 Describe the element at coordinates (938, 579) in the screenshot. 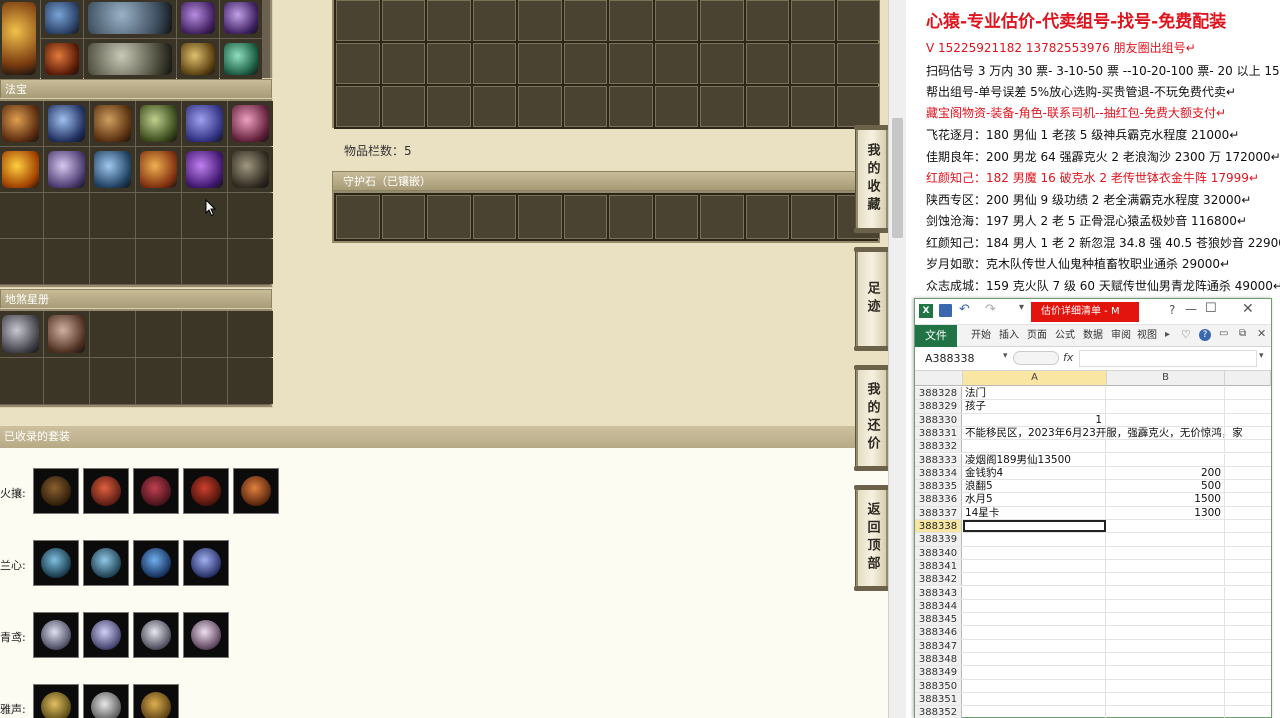

I see `row-number: 388342` at that location.